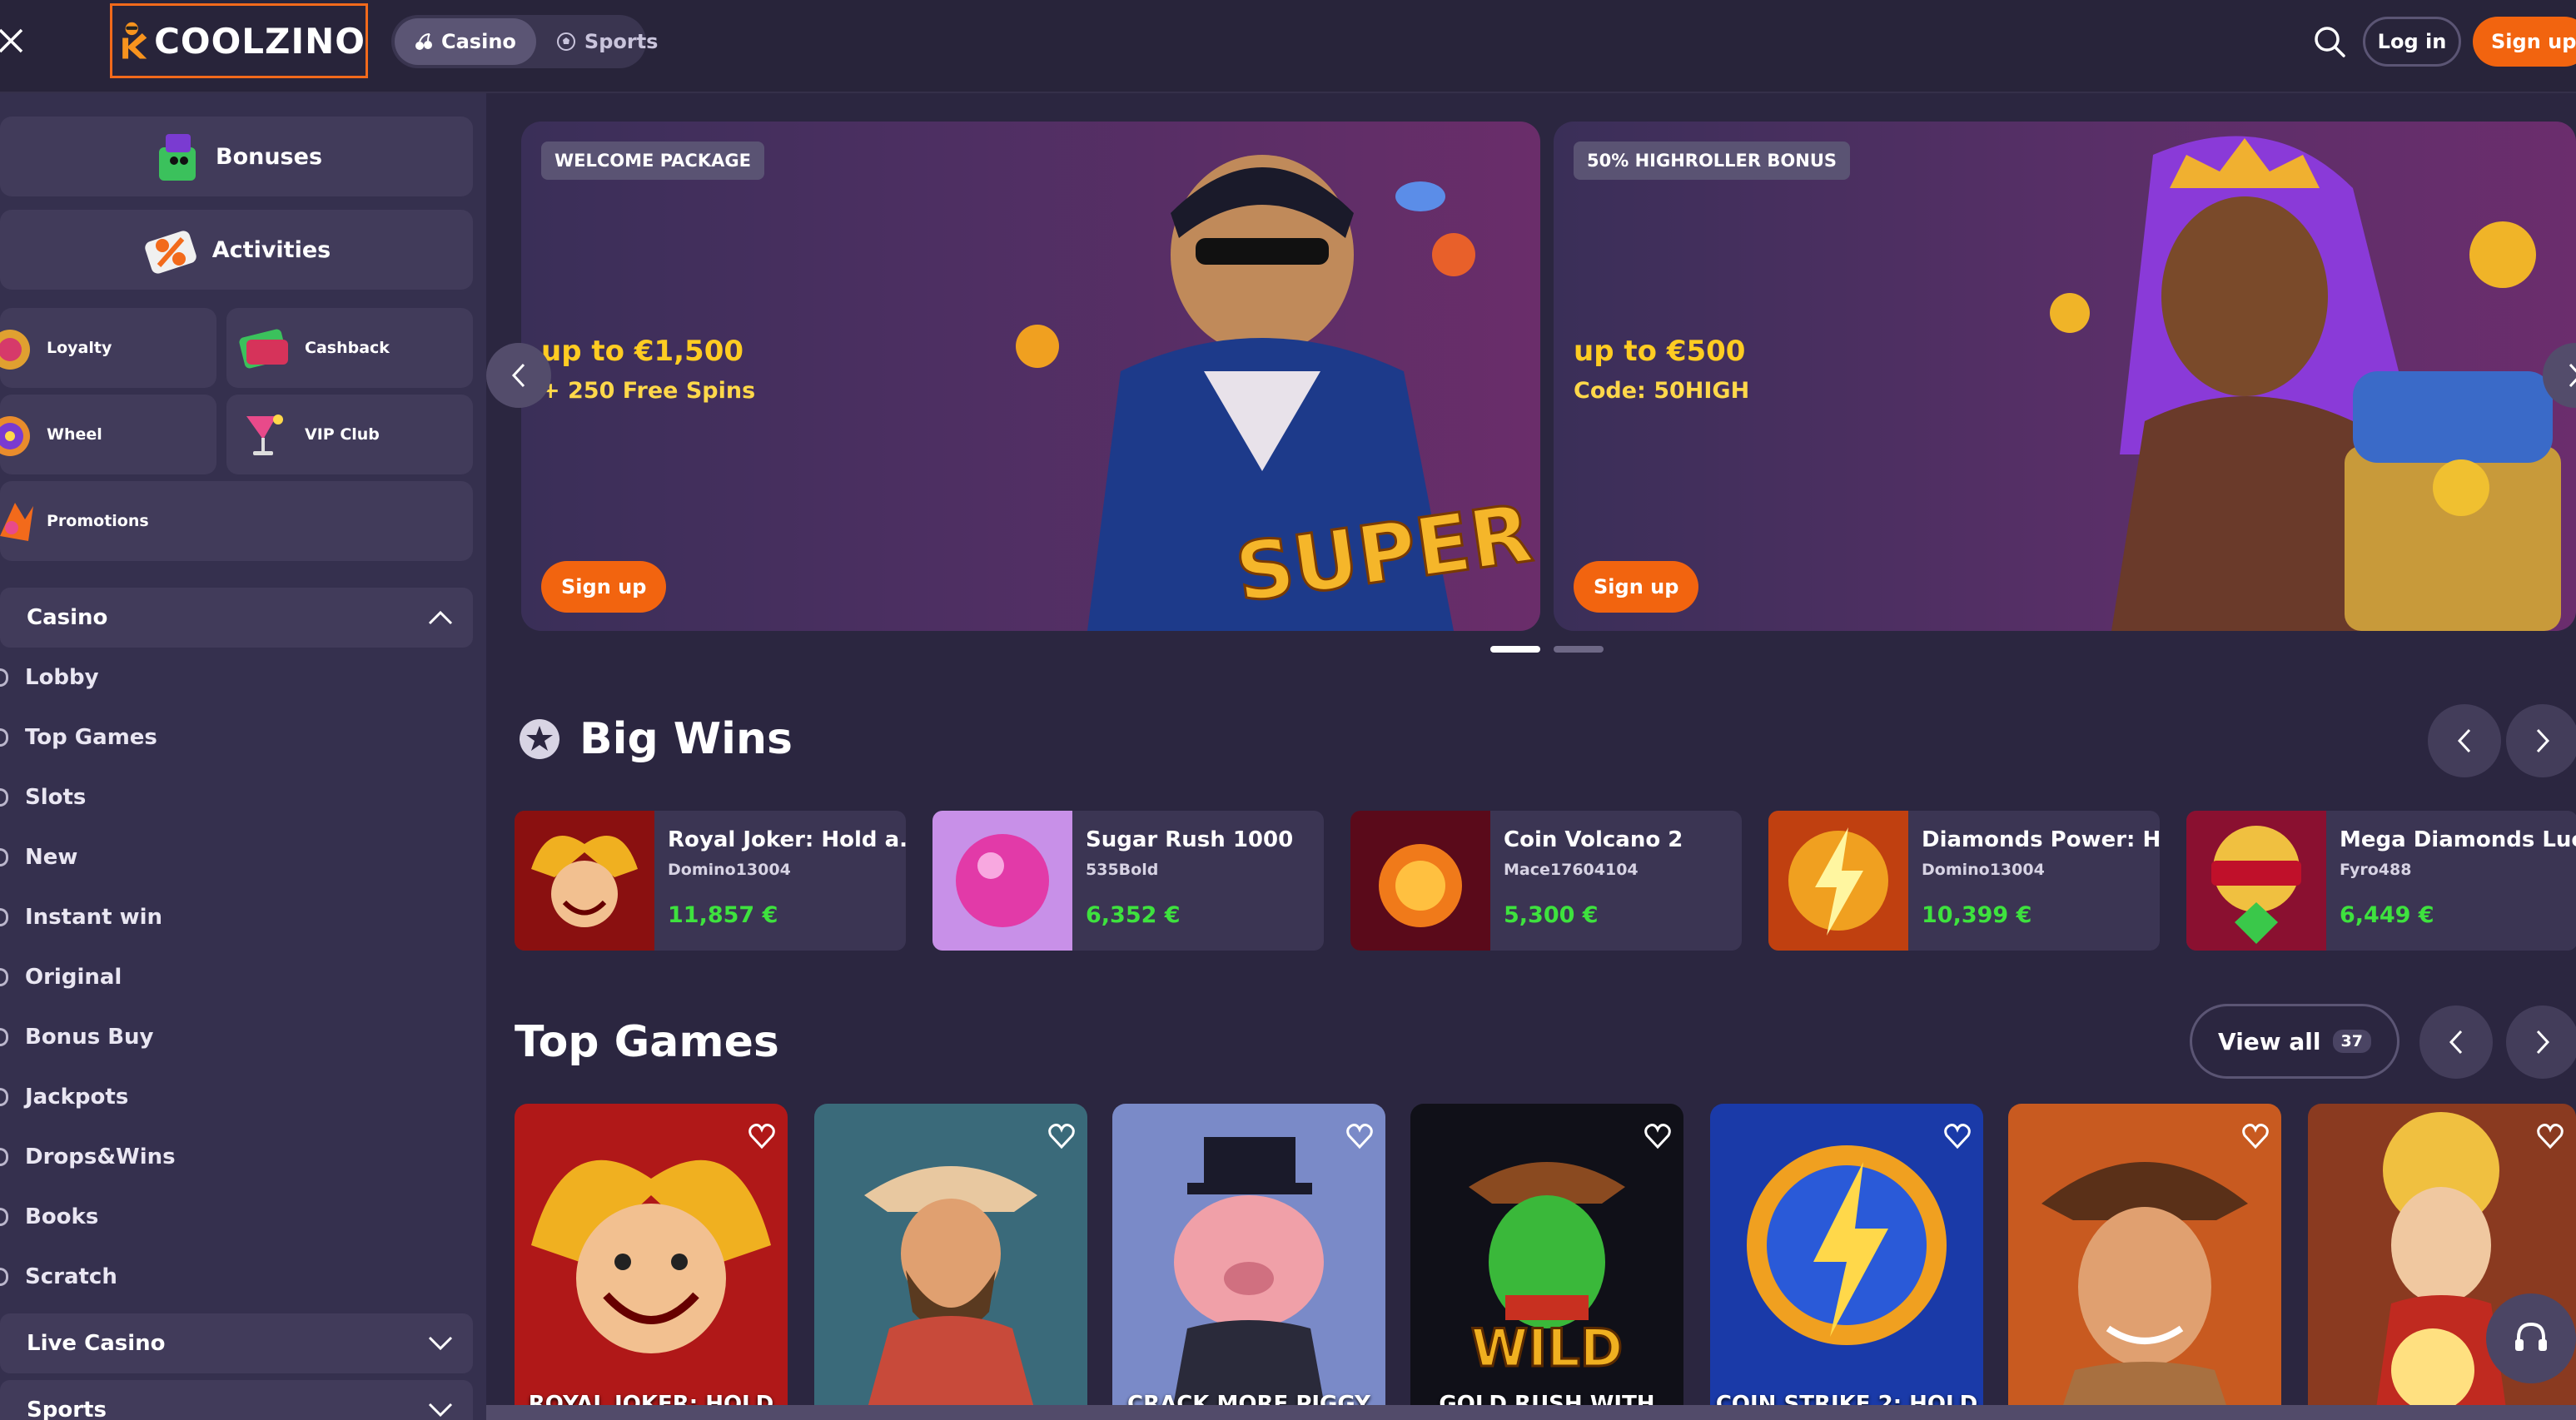  What do you see at coordinates (1531, 1412) in the screenshot?
I see `horizontal-scrollbar` at bounding box center [1531, 1412].